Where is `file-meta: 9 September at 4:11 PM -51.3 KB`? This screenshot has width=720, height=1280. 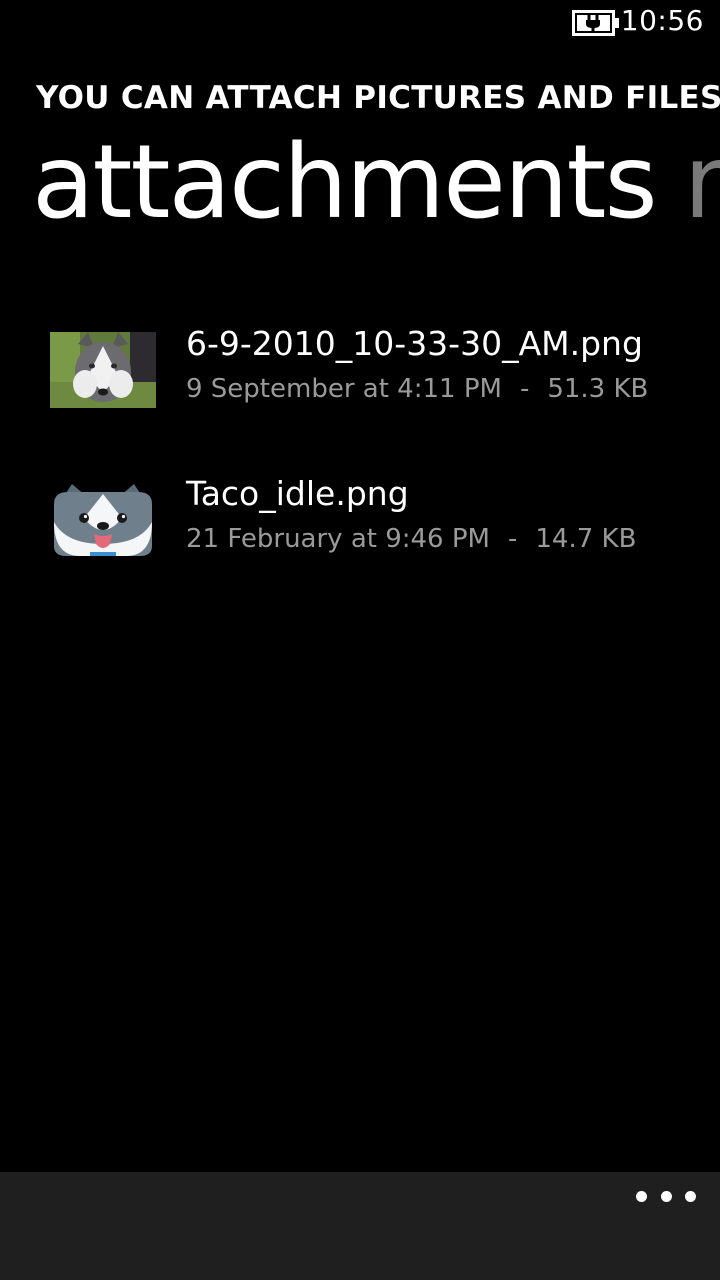 file-meta: 9 September at 4:11 PM -51.3 KB is located at coordinates (417, 389).